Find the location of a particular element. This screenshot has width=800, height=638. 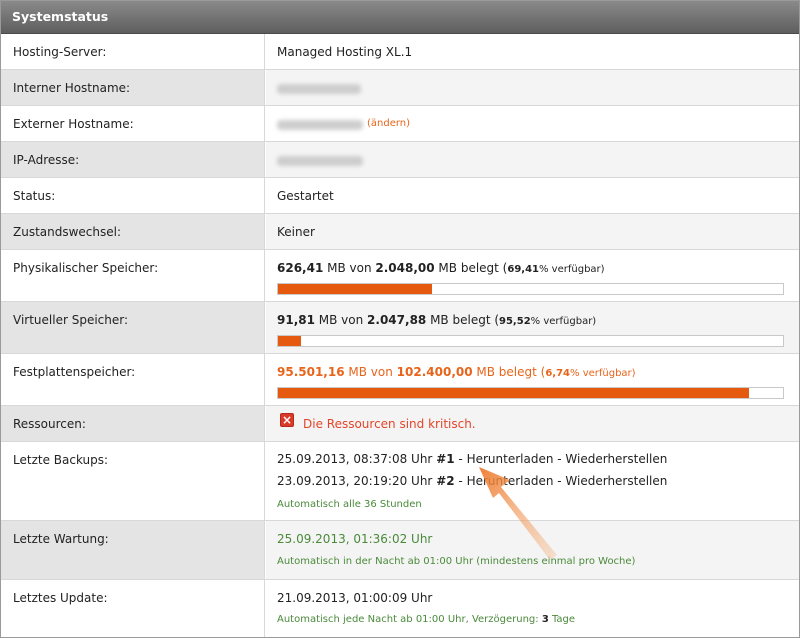

backups-label: Letzte Backups: is located at coordinates (61, 460).